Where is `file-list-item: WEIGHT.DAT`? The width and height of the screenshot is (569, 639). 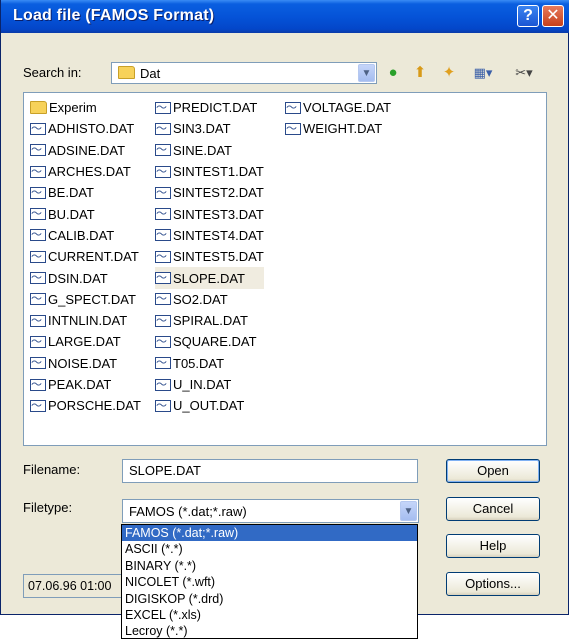
file-list-item: WEIGHT.DAT is located at coordinates (338, 128).